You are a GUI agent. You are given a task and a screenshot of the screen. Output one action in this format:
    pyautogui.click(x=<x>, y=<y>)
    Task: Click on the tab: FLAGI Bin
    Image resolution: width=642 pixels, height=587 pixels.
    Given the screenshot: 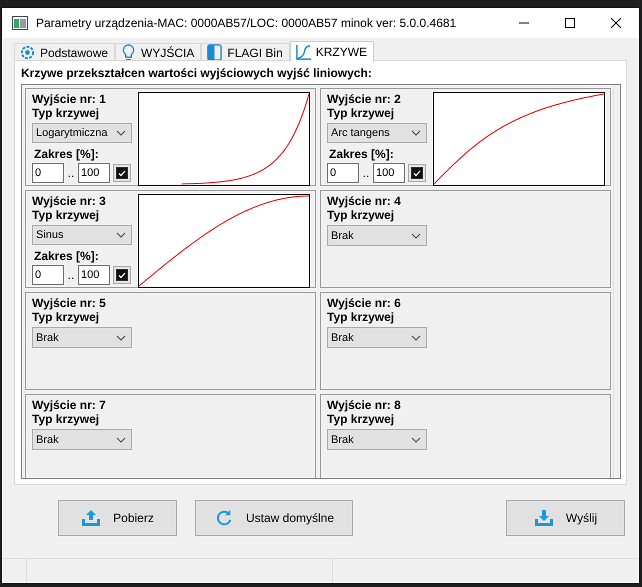 What is the action you would take?
    pyautogui.click(x=245, y=52)
    